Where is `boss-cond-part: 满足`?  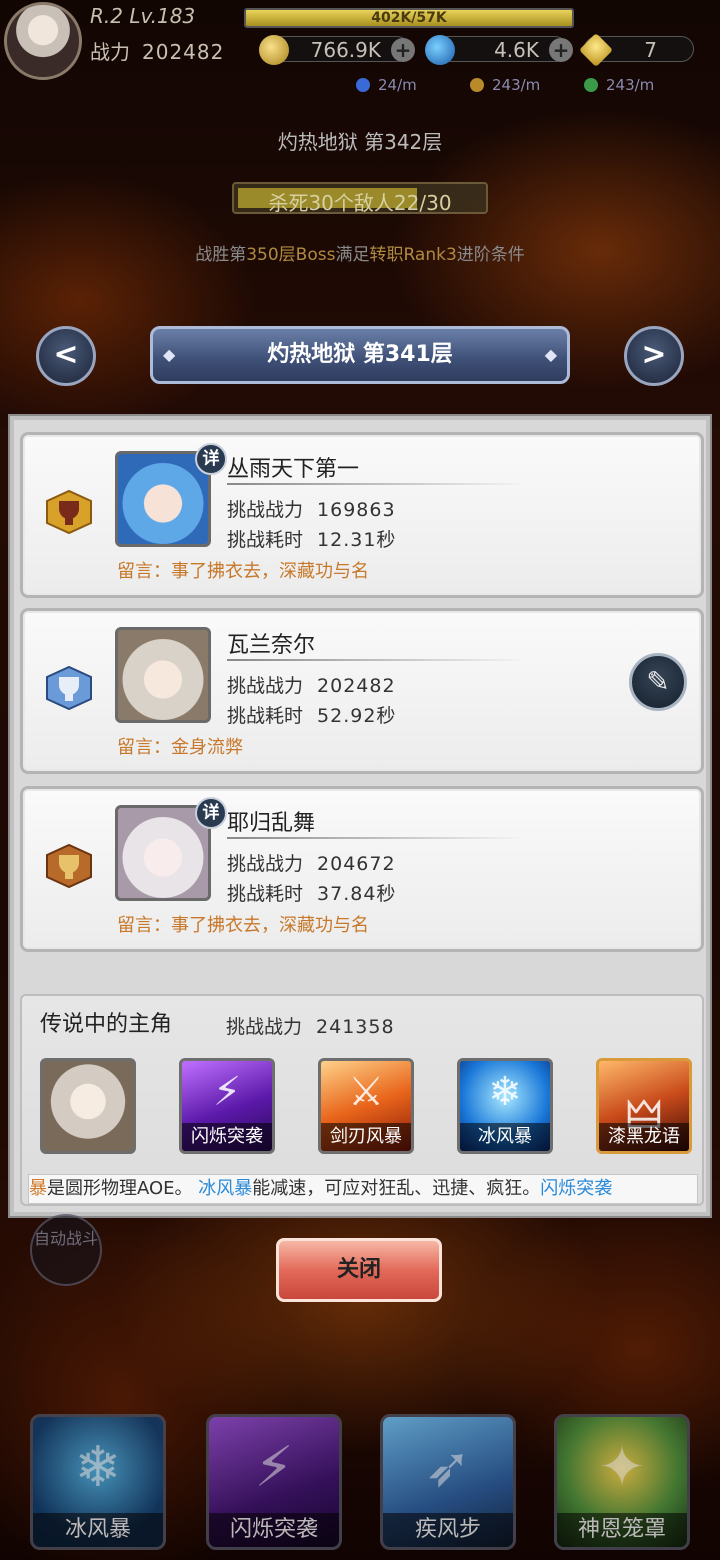 boss-cond-part: 满足 is located at coordinates (352, 255).